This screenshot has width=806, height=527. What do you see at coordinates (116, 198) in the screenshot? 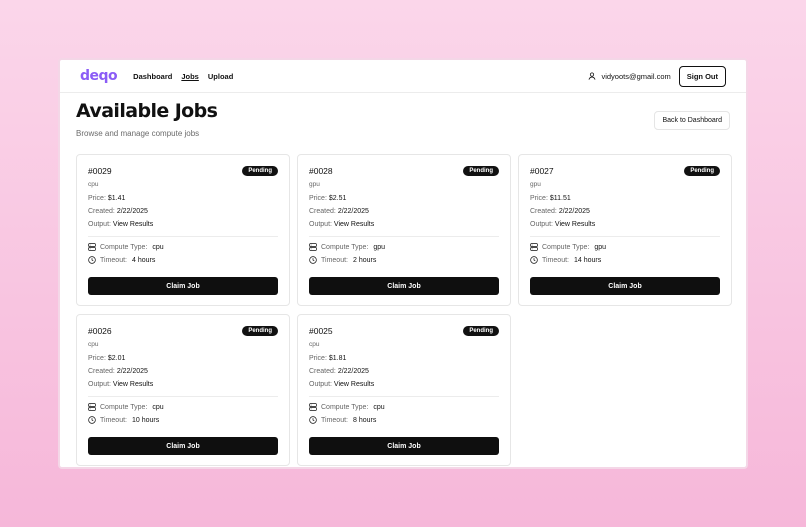
I see `price-value: $1.41` at bounding box center [116, 198].